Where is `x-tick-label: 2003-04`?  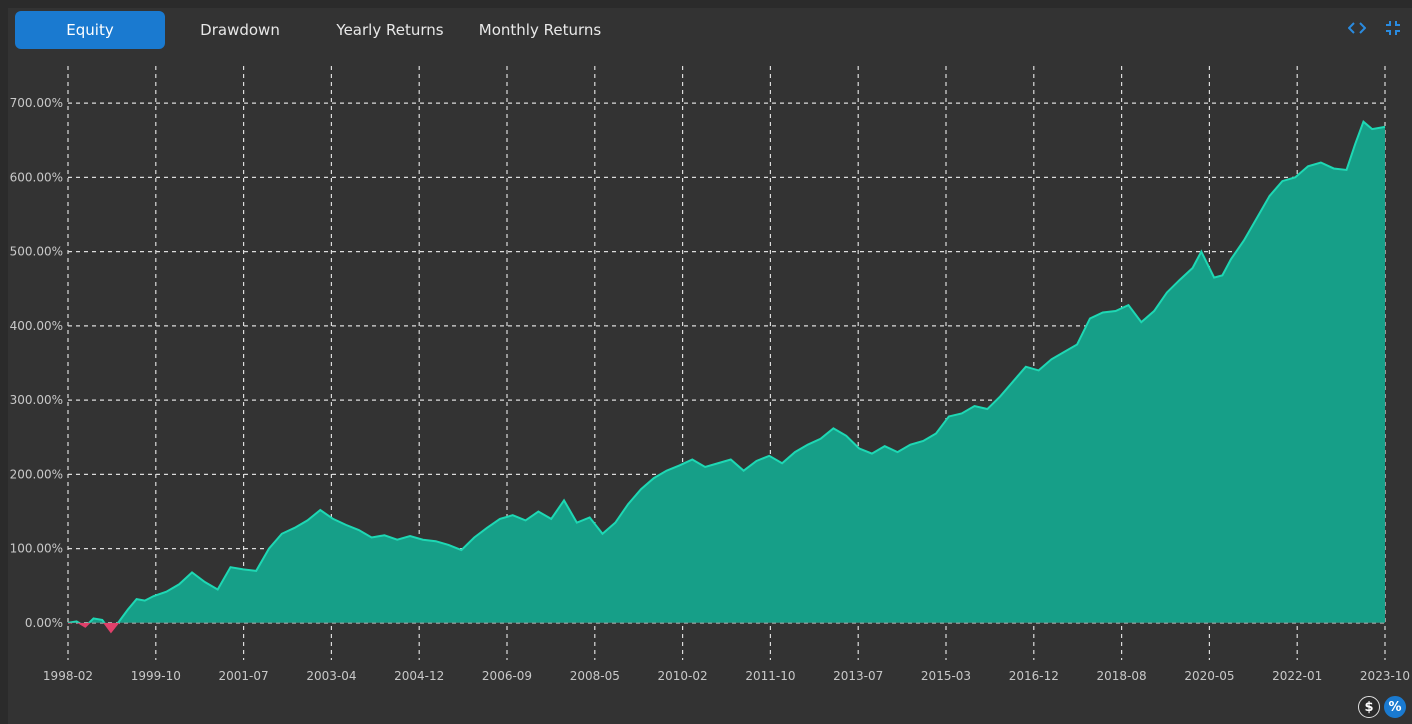 x-tick-label: 2003-04 is located at coordinates (331, 676).